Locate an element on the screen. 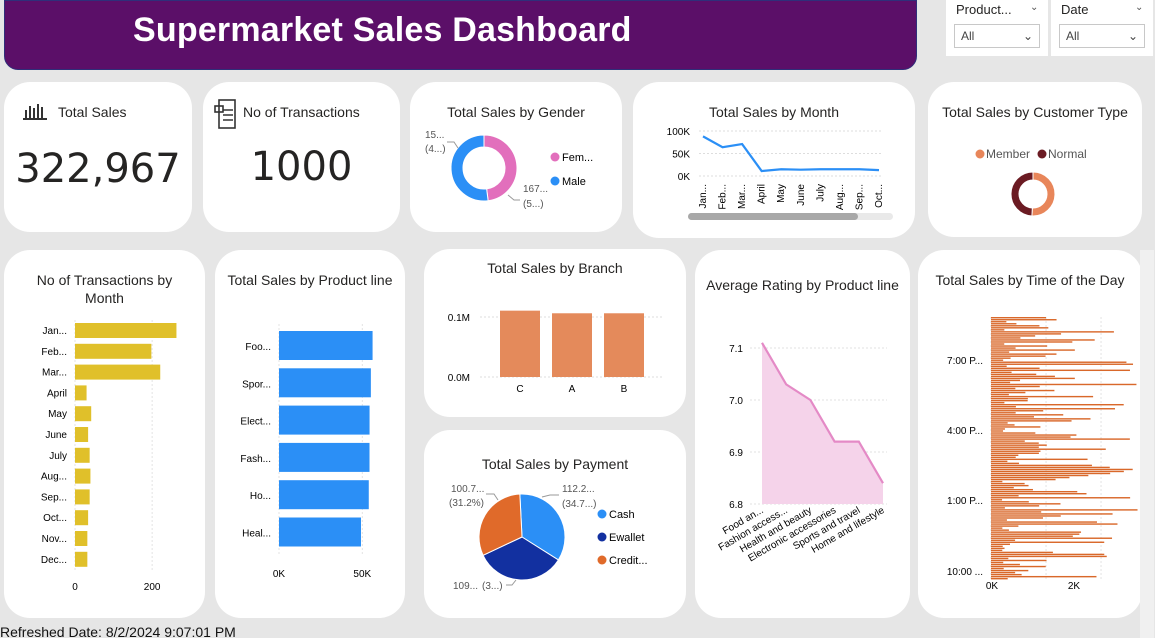  x-tick-label: C is located at coordinates (519, 389).